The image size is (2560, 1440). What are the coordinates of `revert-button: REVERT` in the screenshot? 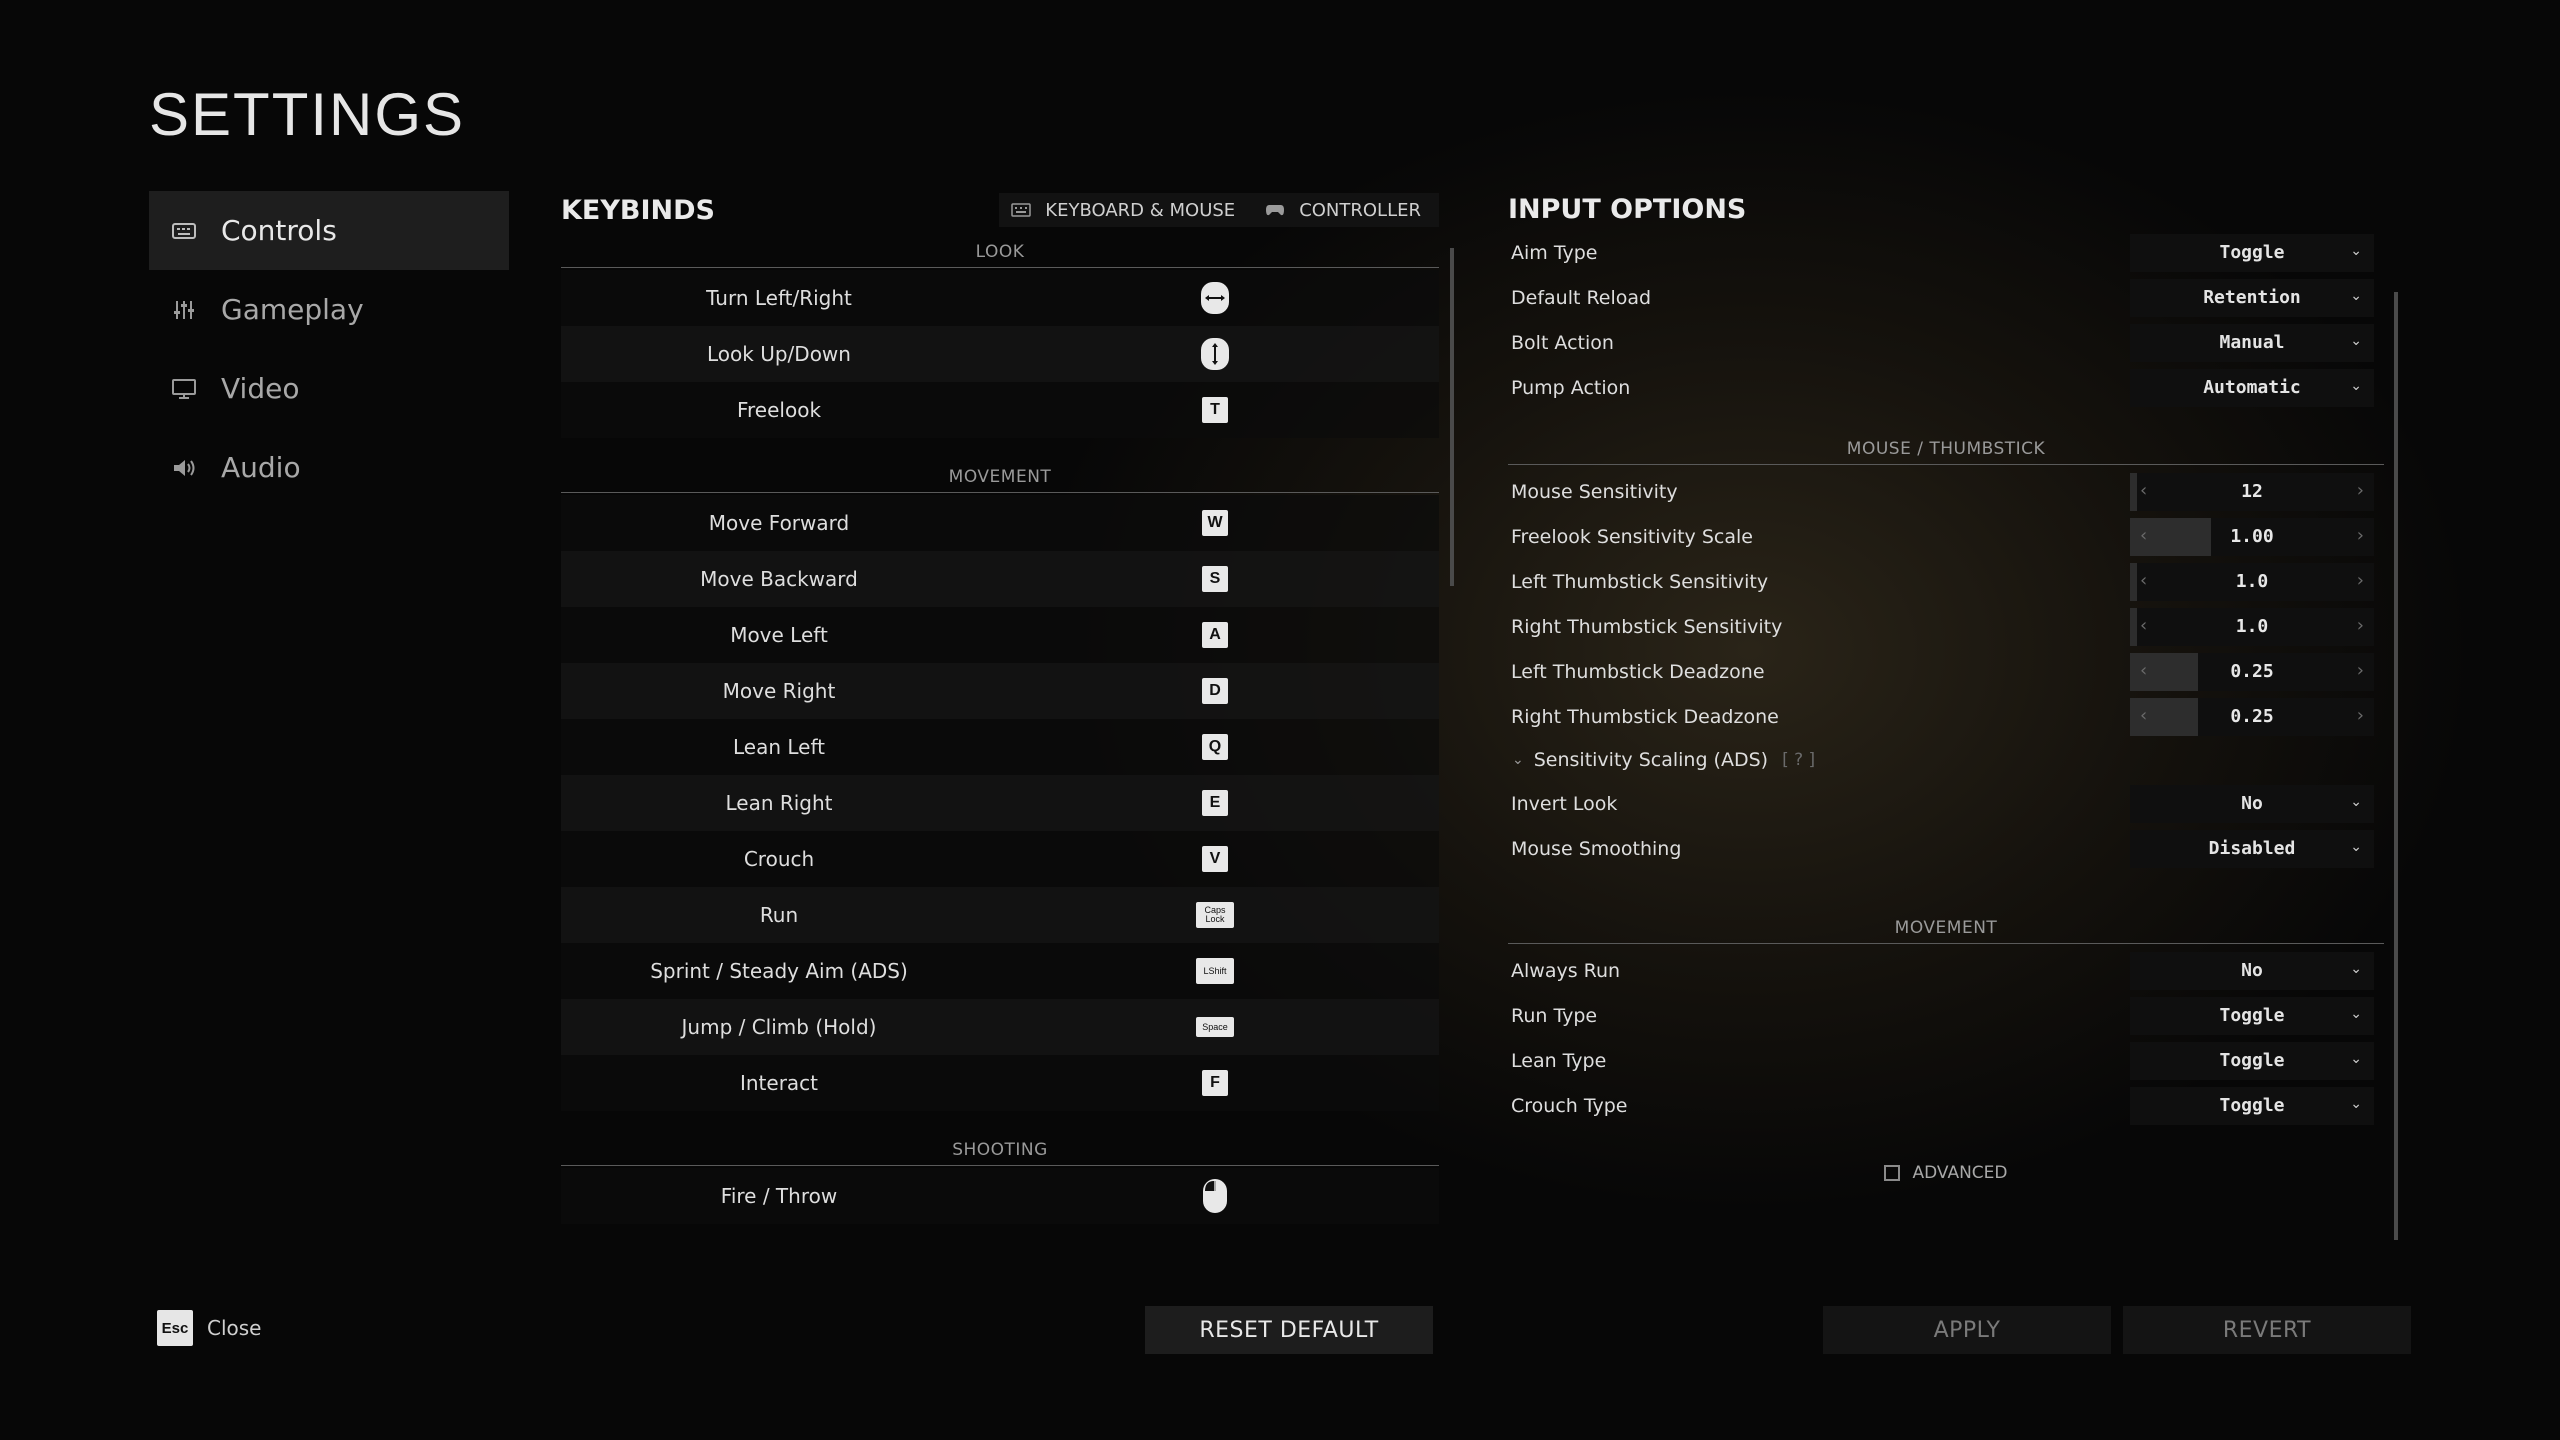 It's located at (2267, 1330).